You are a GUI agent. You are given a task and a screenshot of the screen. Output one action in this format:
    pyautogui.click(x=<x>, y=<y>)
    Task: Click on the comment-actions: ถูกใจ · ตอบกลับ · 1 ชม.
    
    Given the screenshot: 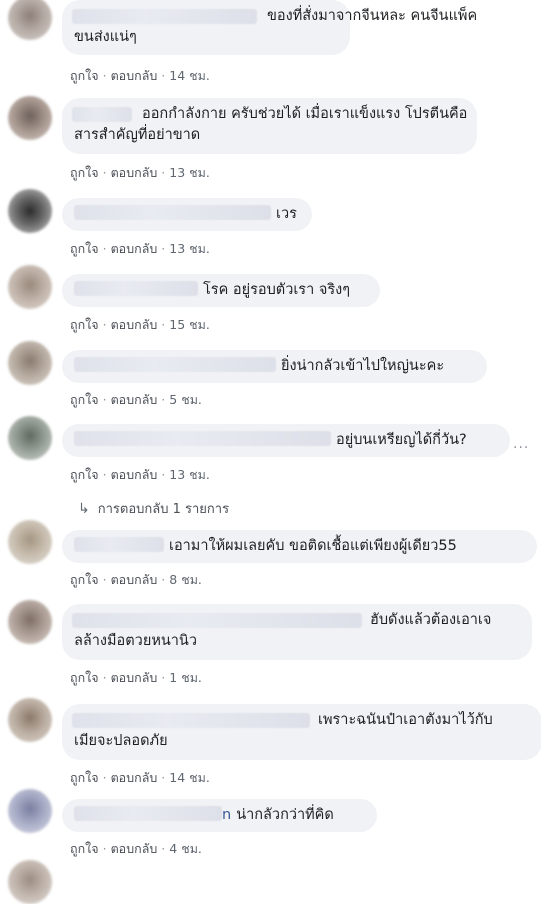 What is the action you would take?
    pyautogui.click(x=136, y=677)
    